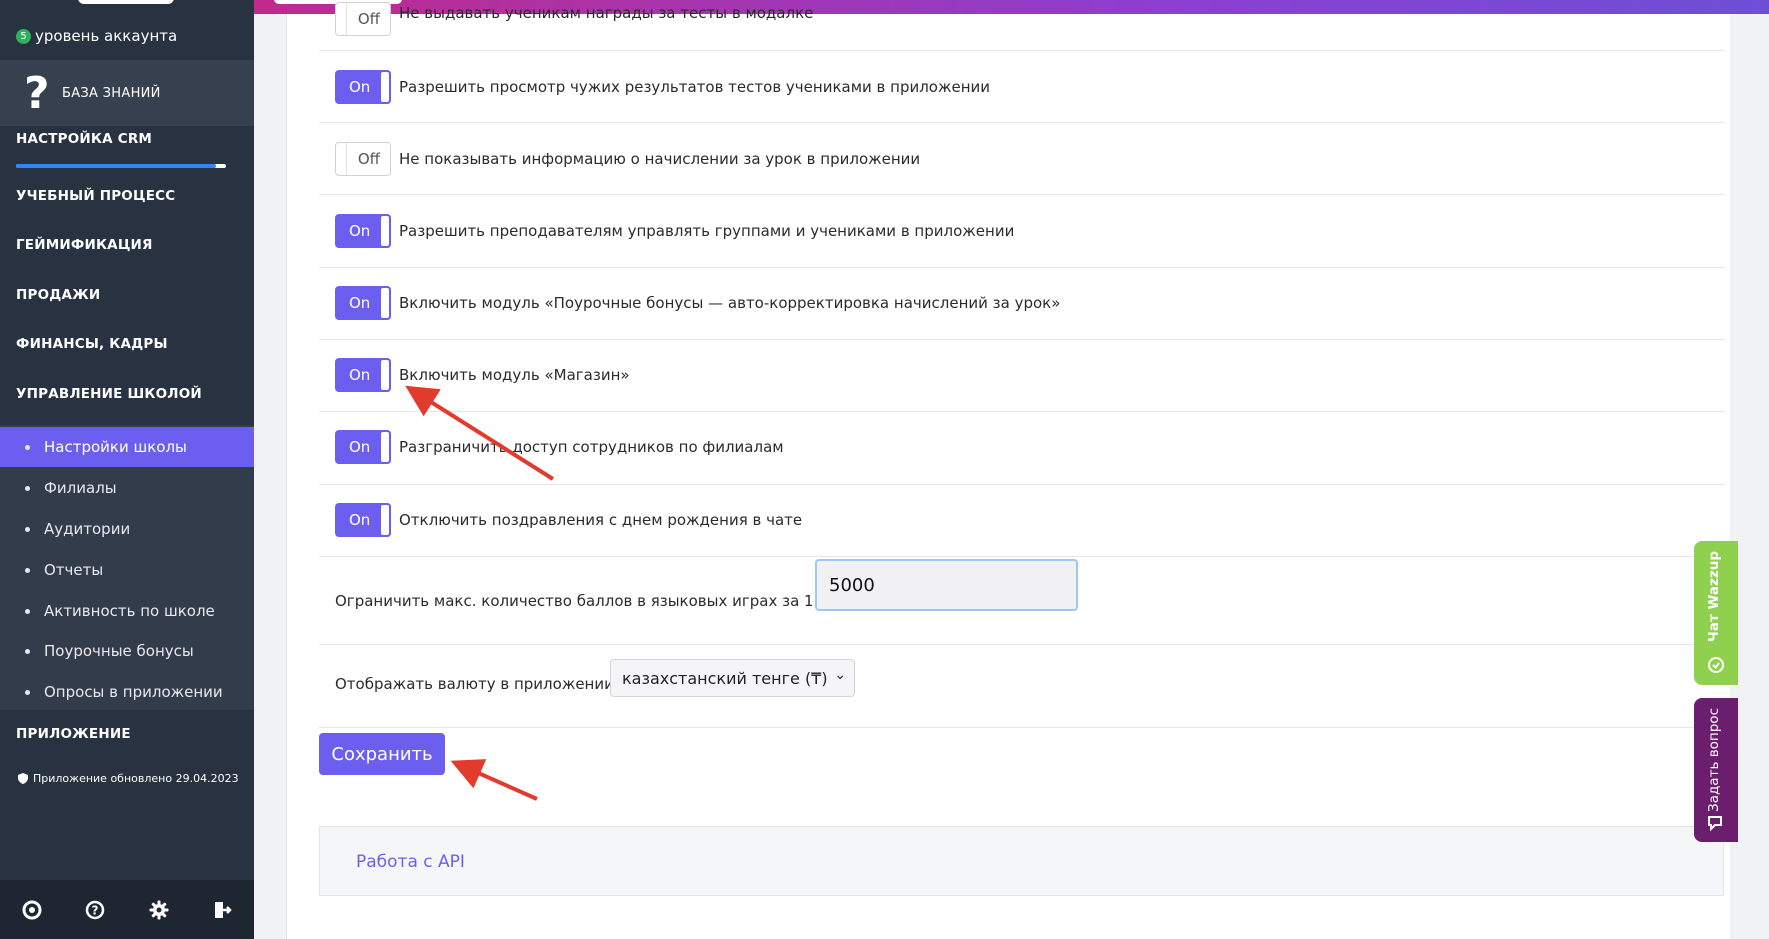 The width and height of the screenshot is (1769, 939). Describe the element at coordinates (494, 780) in the screenshot. I see `arrow-to-save-button` at that location.